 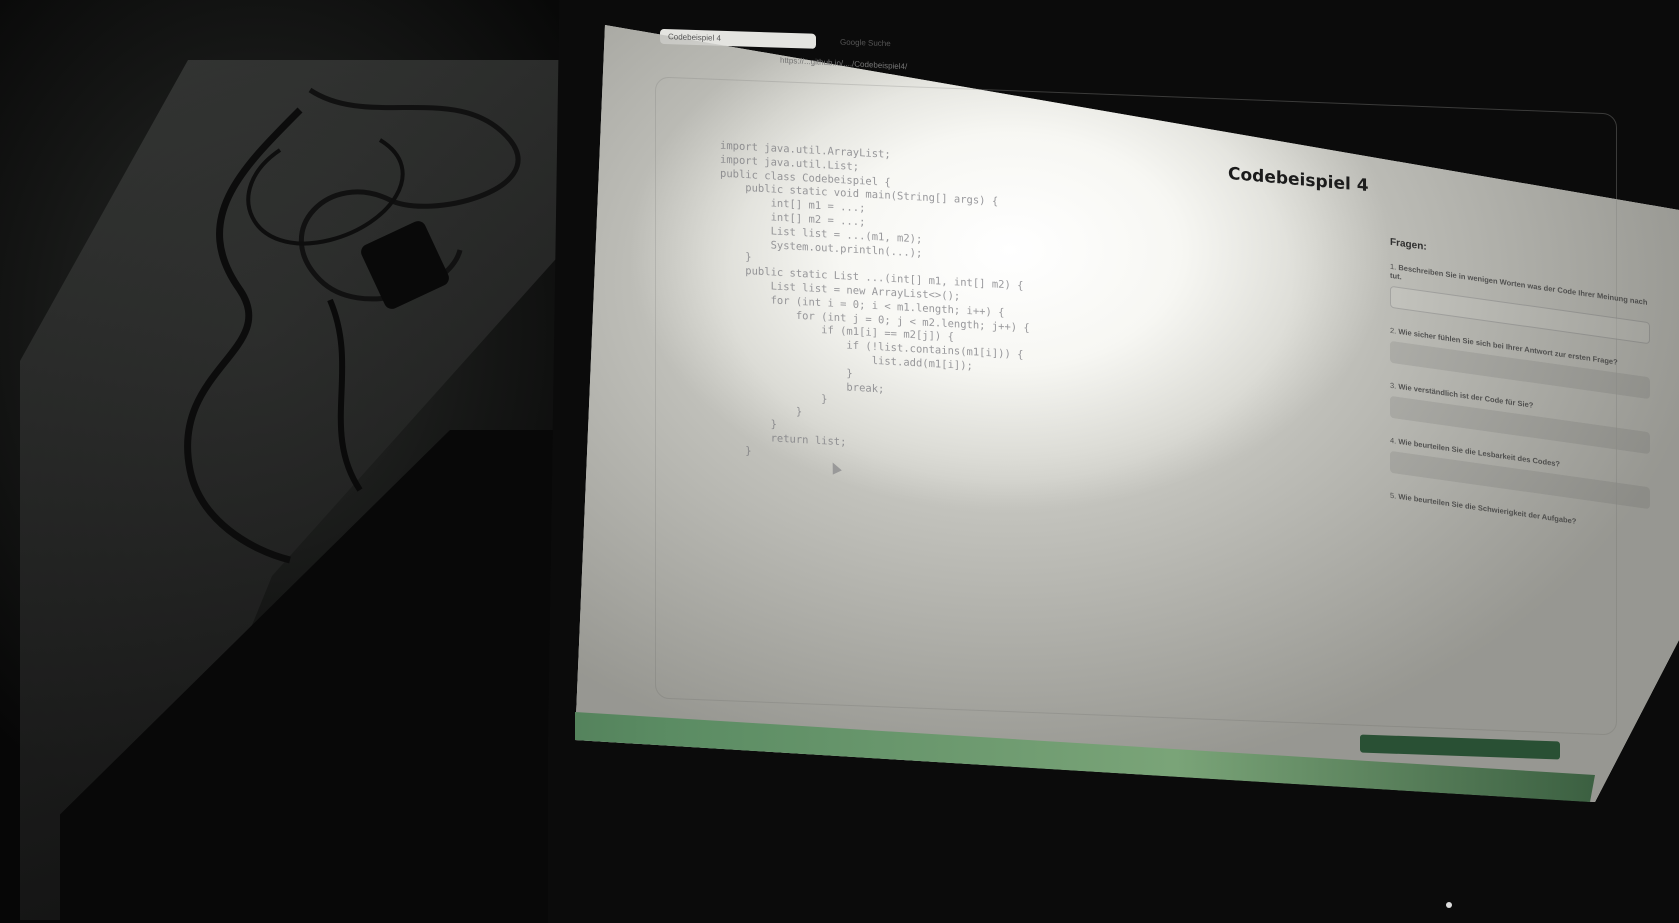 I want to click on tab-google-suche: Google Suche, so click(x=915, y=44).